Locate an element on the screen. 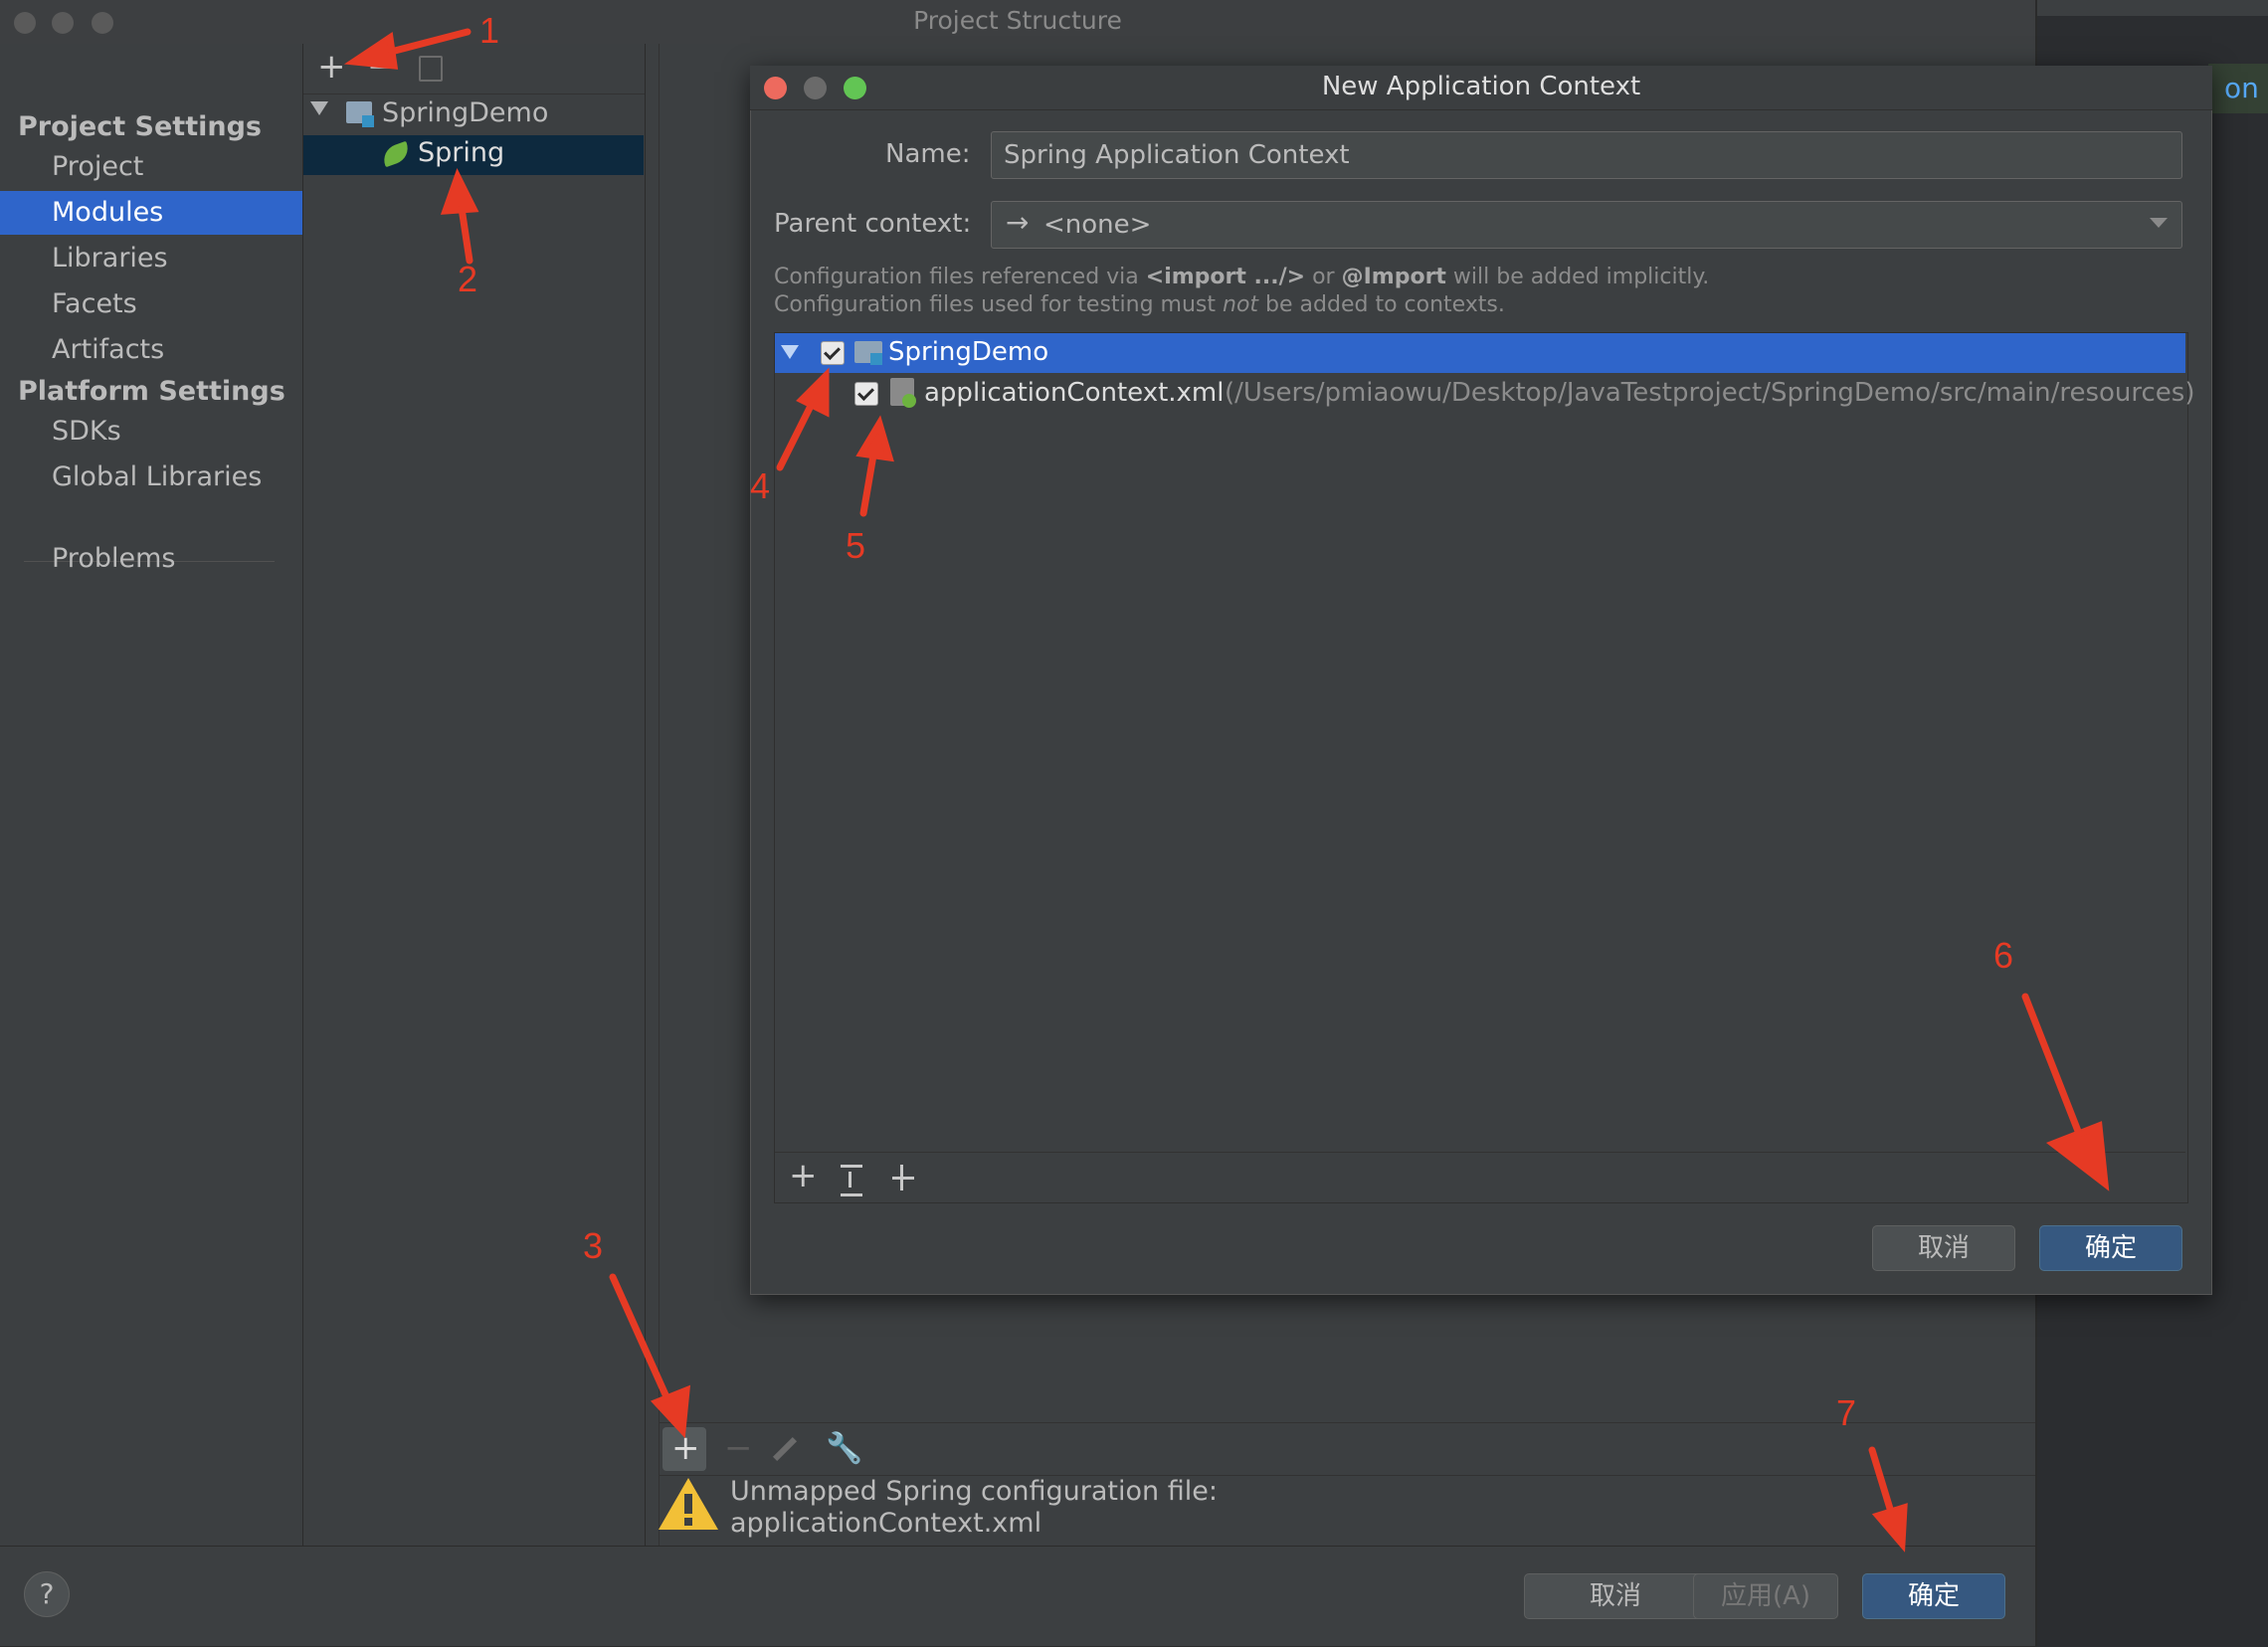 Image resolution: width=2268 pixels, height=1647 pixels. annotation-label-1: 1 is located at coordinates (490, 30).